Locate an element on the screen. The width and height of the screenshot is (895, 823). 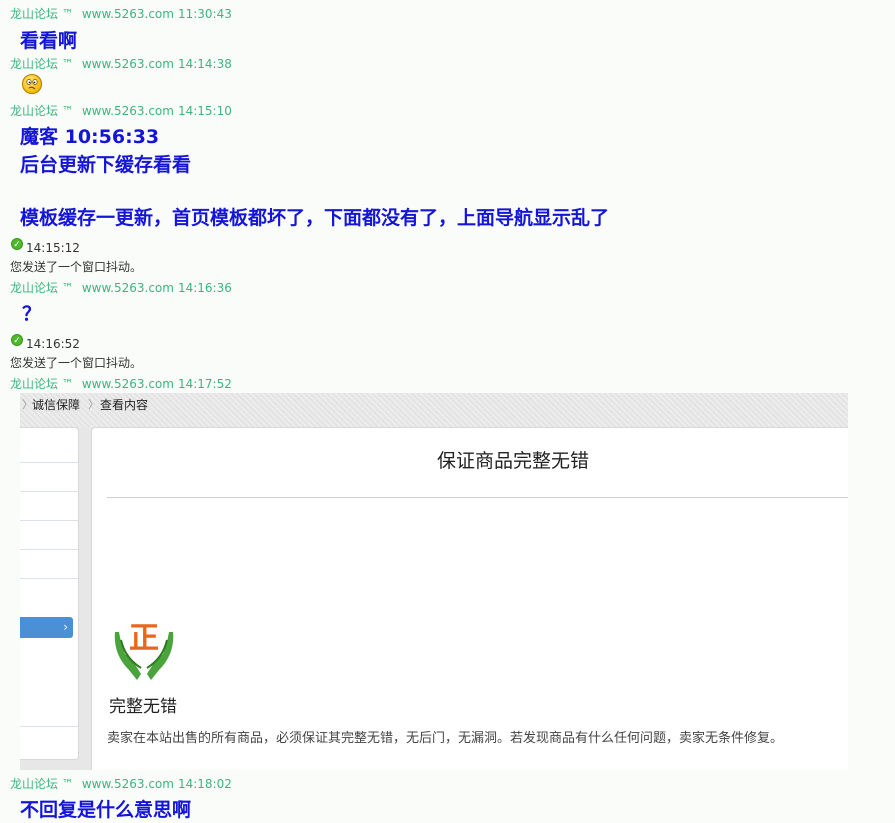
message-header: 龙山论坛 ™ www.5263.com 11:30:43 is located at coordinates (121, 13).